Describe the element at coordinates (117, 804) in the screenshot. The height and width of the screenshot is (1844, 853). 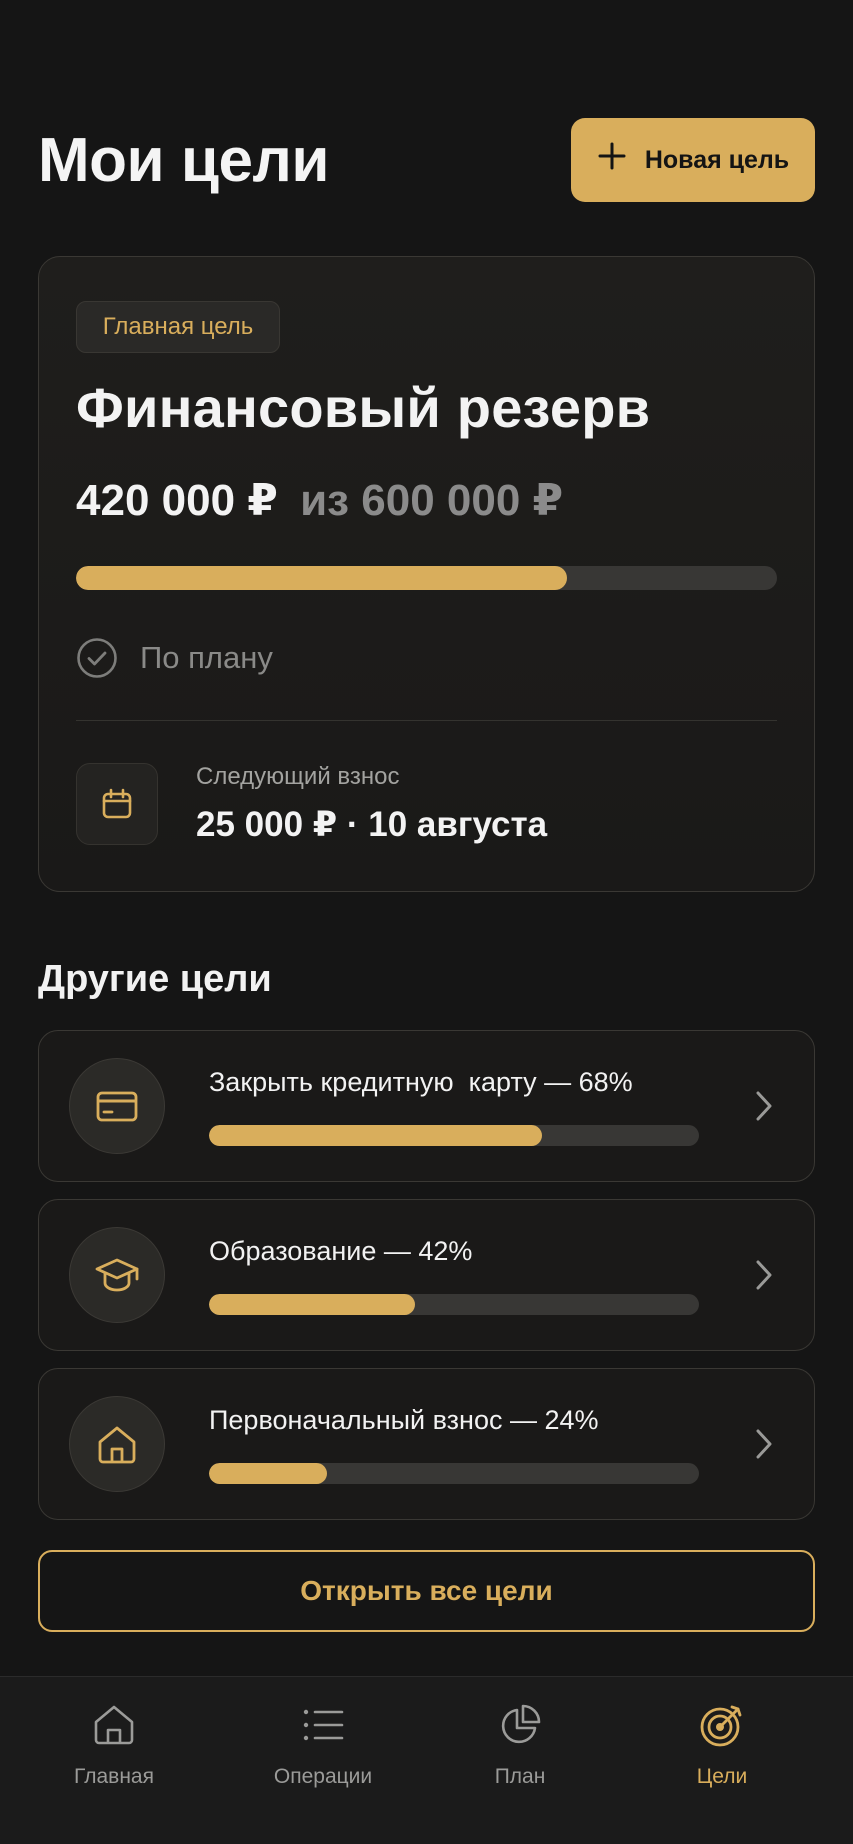
I see `calendar-icon` at that location.